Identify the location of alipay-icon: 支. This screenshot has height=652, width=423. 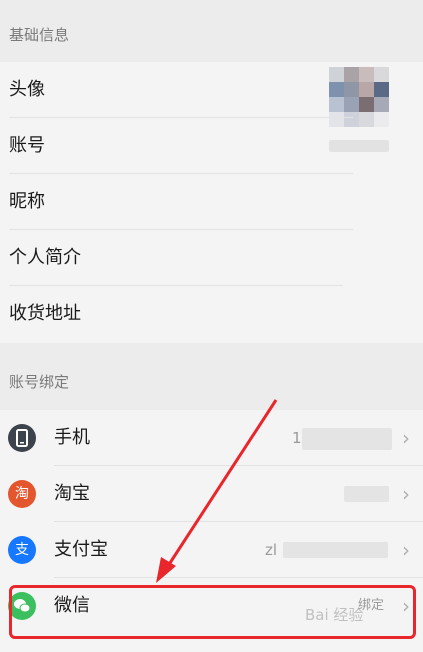
(22, 550).